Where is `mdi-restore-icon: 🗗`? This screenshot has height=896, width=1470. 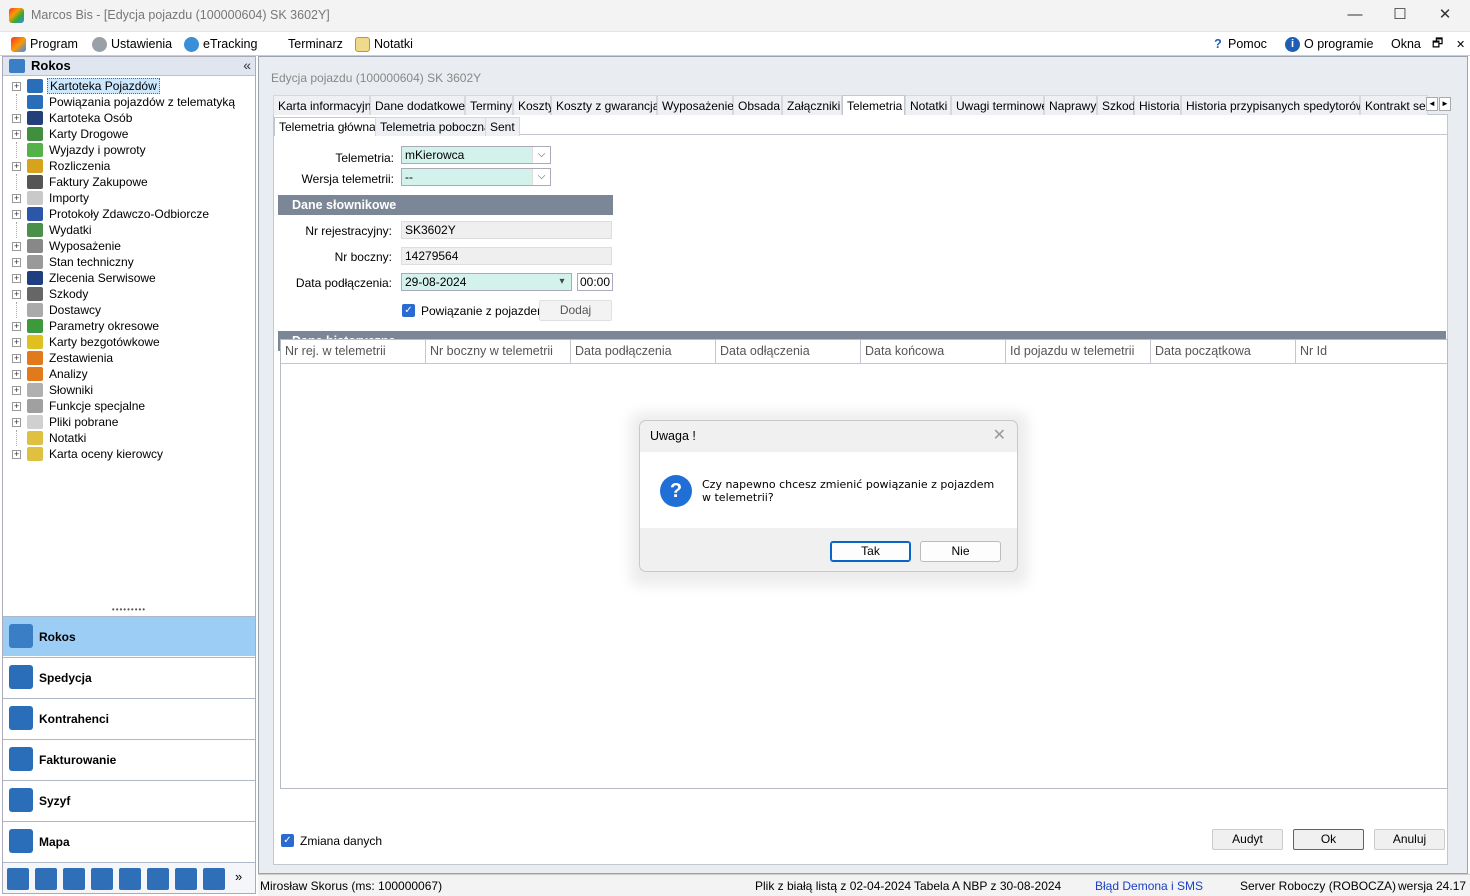
mdi-restore-icon: 🗗 is located at coordinates (1437, 44).